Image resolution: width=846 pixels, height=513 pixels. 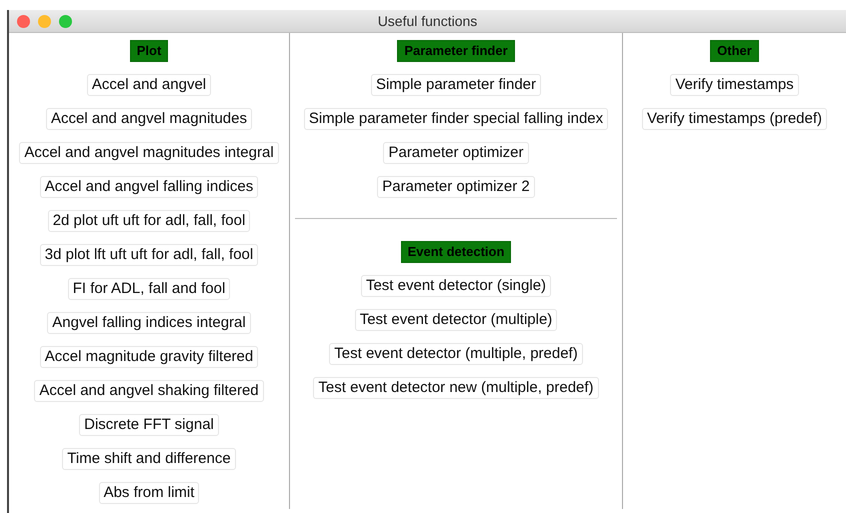 I want to click on function-button: 2d plot uft uft for adl, fall, fool, so click(x=149, y=221).